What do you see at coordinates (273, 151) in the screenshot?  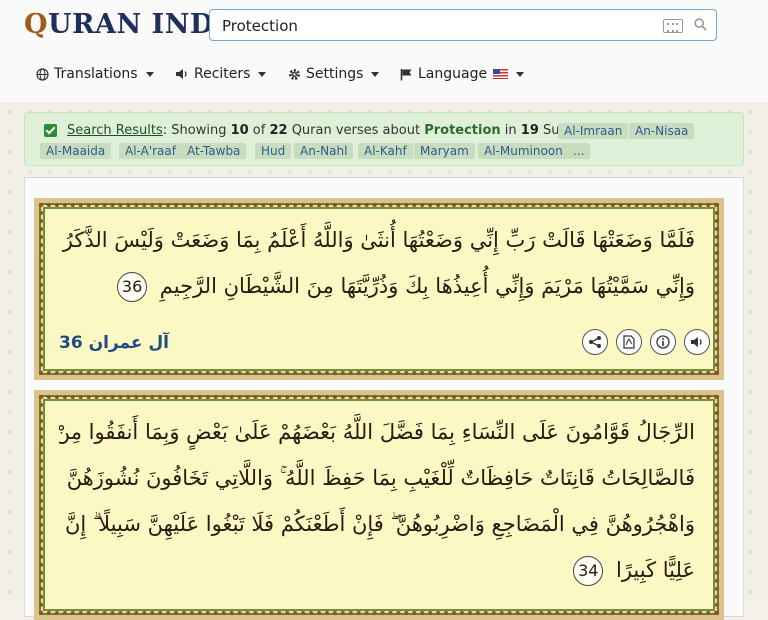 I see `surah-chip: Hud` at bounding box center [273, 151].